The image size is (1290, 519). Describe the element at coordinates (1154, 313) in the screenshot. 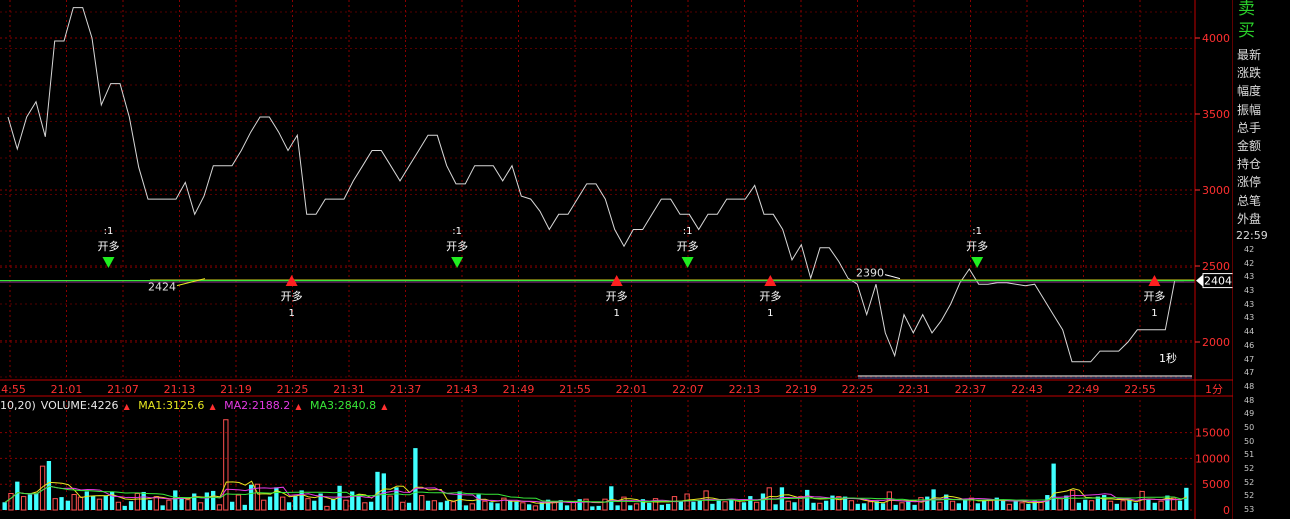

I see `signal-text: 1` at that location.